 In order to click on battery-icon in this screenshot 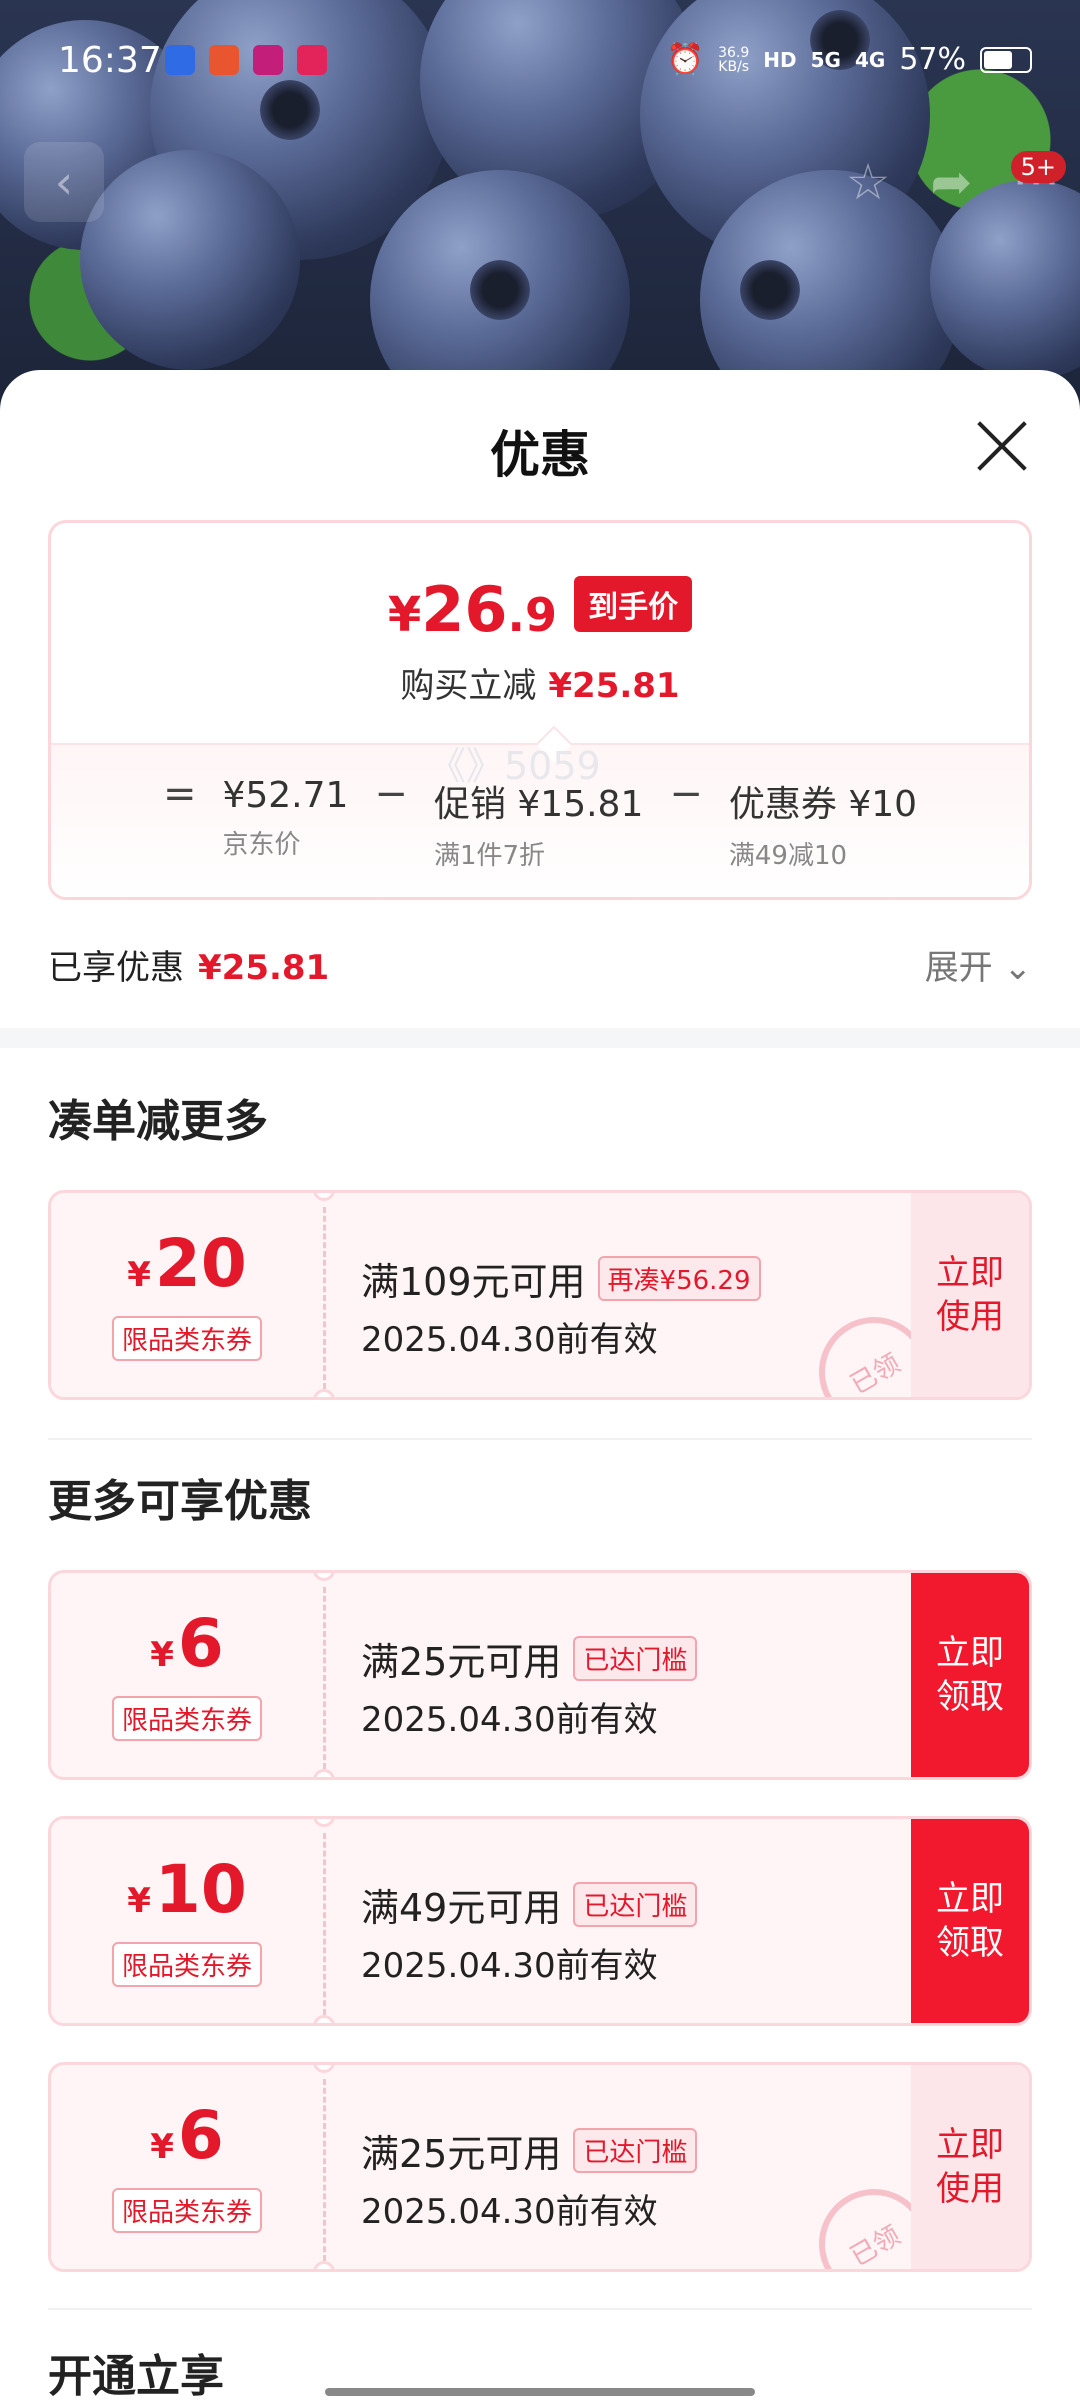, I will do `click(1006, 59)`.